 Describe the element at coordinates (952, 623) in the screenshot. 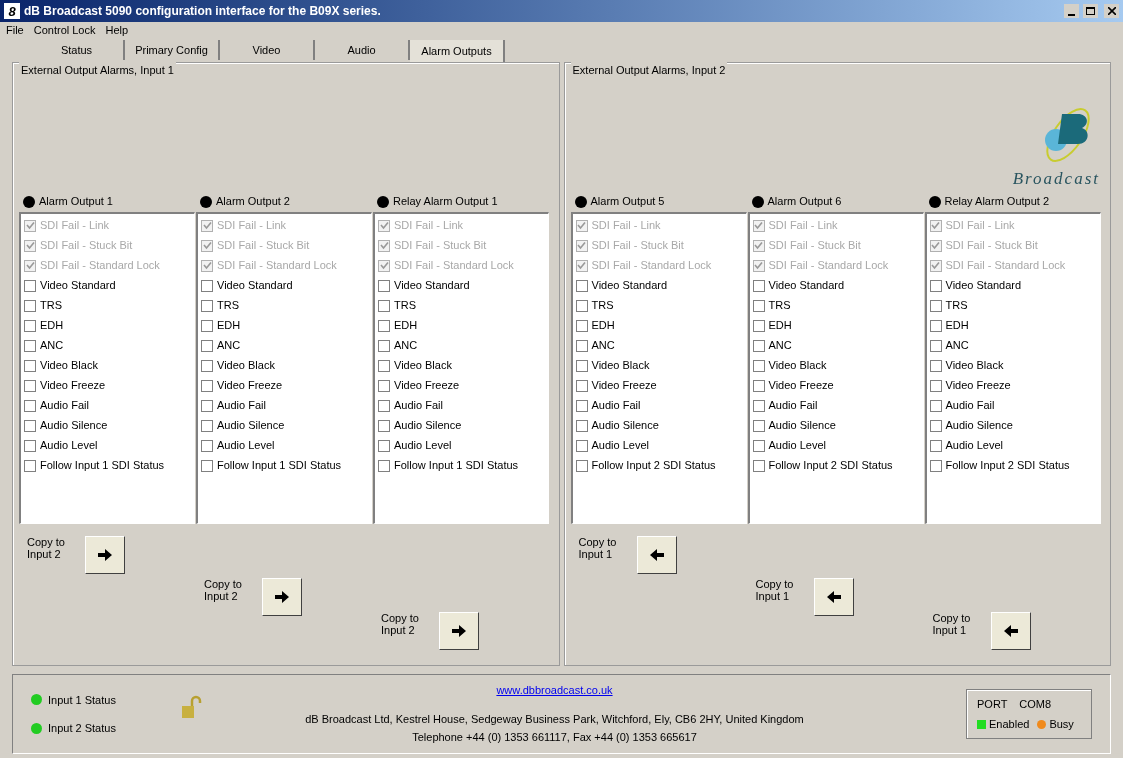

I see `copy-label: Copy to Input 1` at that location.